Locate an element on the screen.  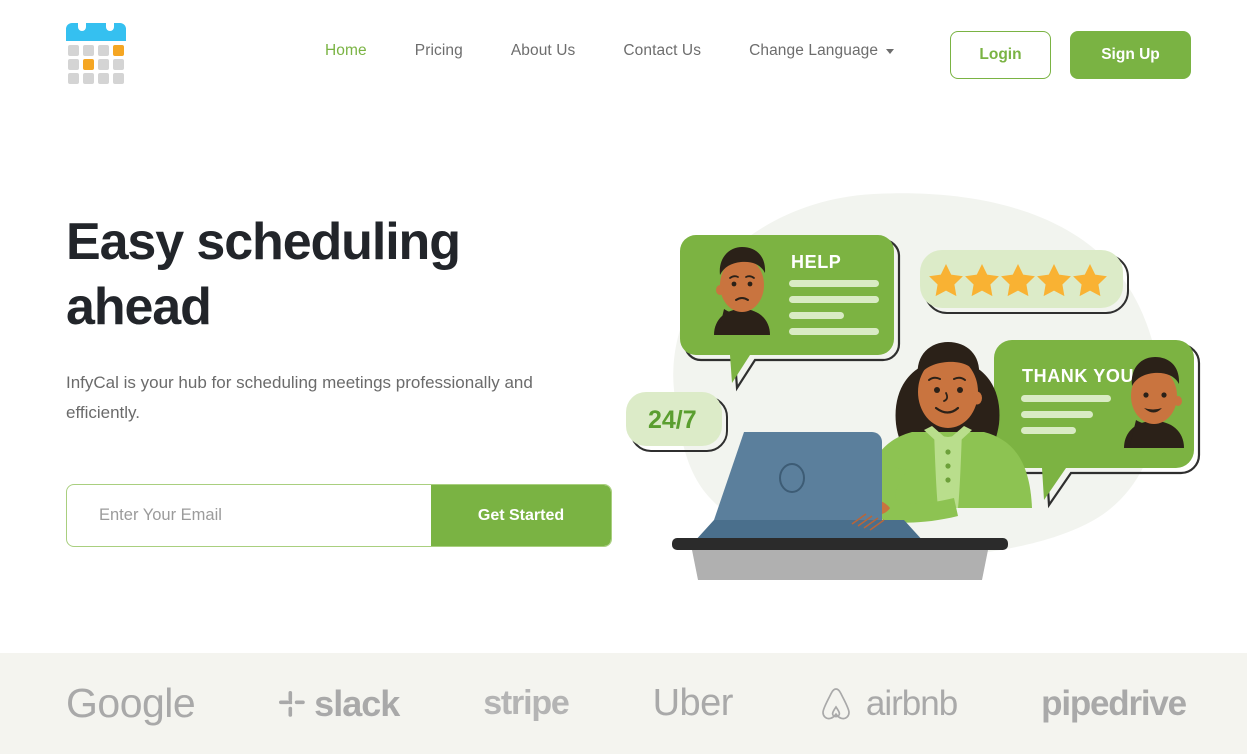
calendar-logo-icon is located at coordinates (96, 52).